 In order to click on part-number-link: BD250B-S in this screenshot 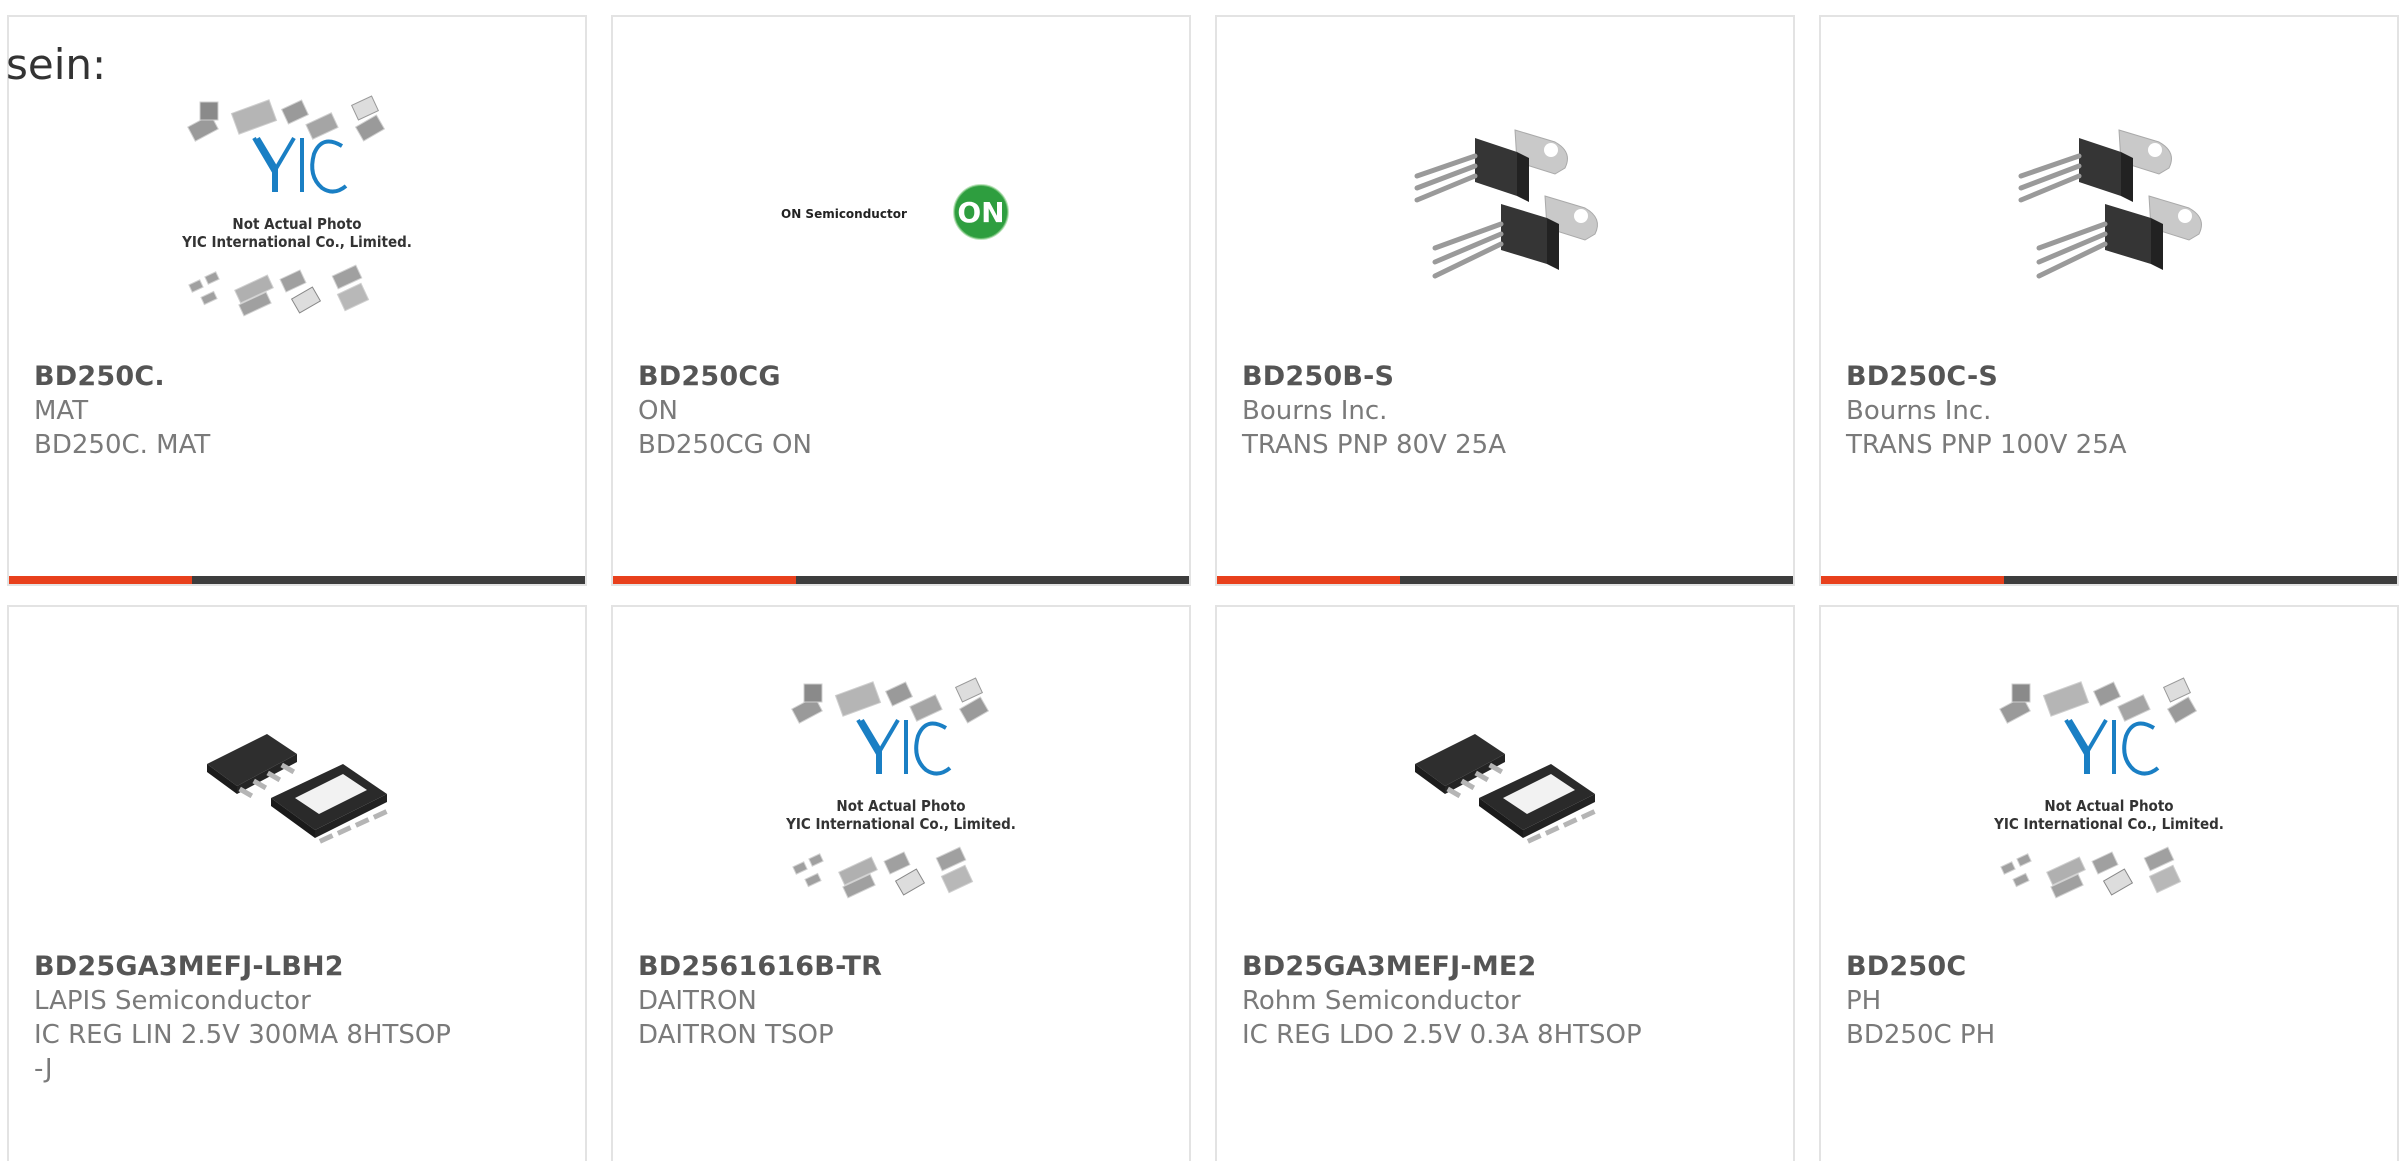, I will do `click(1502, 376)`.